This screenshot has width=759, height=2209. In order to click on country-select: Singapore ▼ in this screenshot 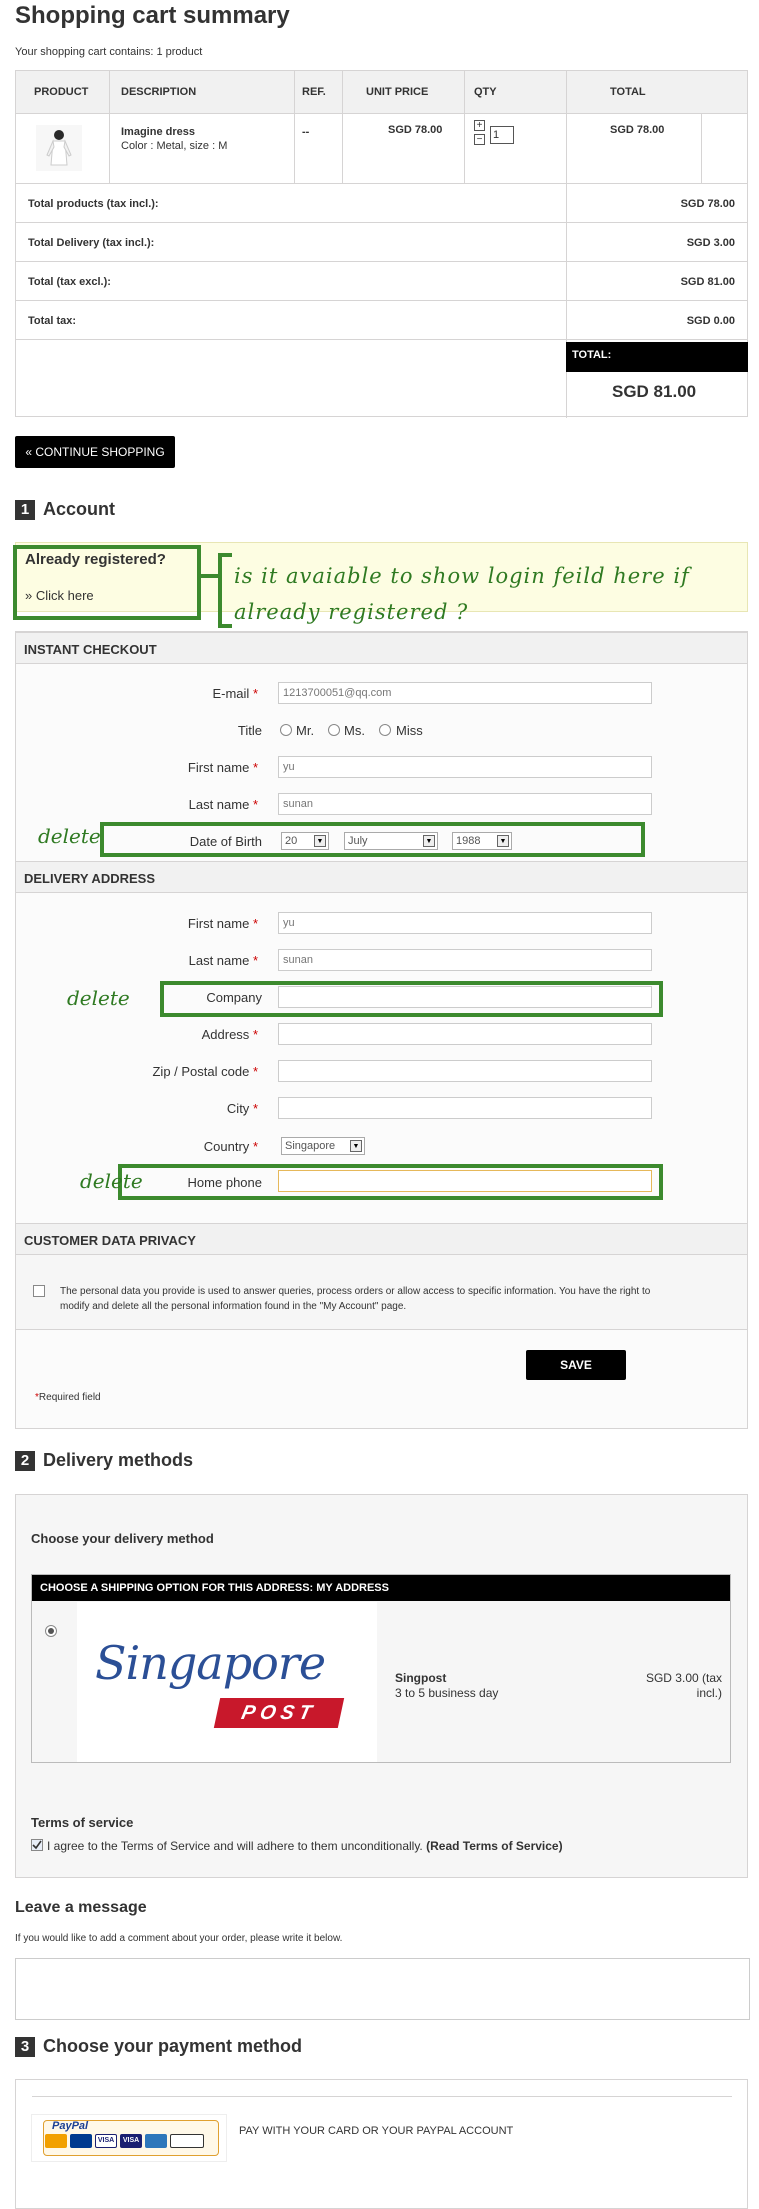, I will do `click(323, 1146)`.